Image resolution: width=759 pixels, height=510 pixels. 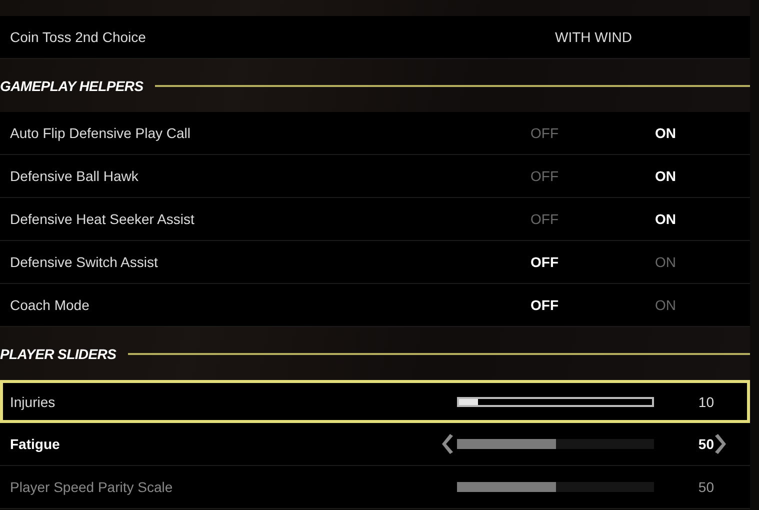 I want to click on setting-label: Defensive Ball Hawk, so click(x=75, y=176).